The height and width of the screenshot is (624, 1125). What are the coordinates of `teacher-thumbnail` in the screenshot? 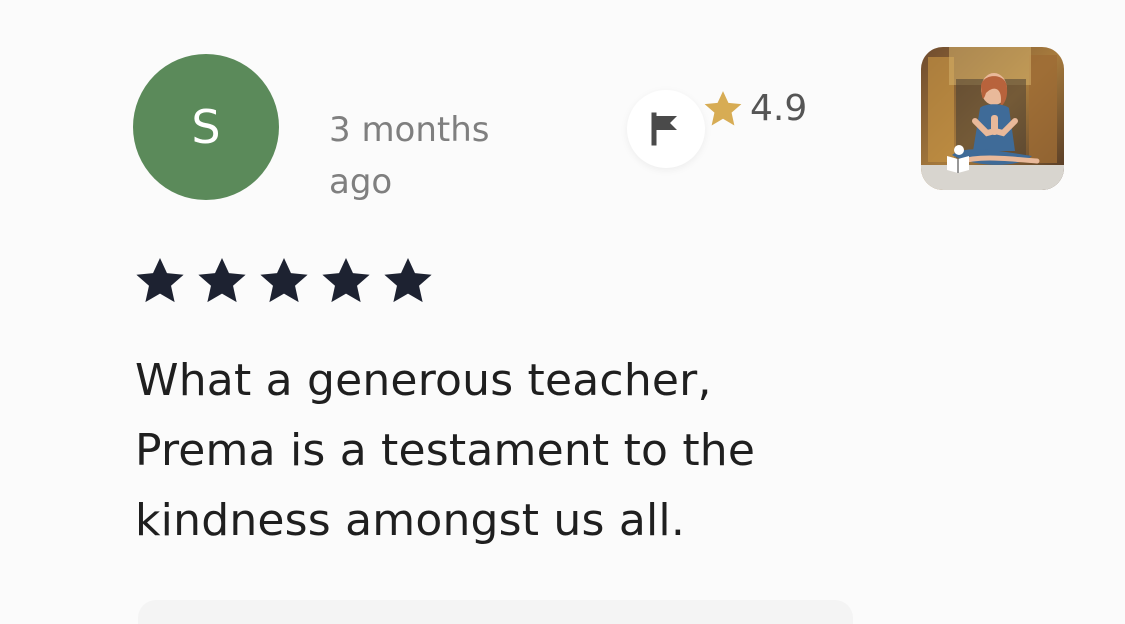 It's located at (992, 118).